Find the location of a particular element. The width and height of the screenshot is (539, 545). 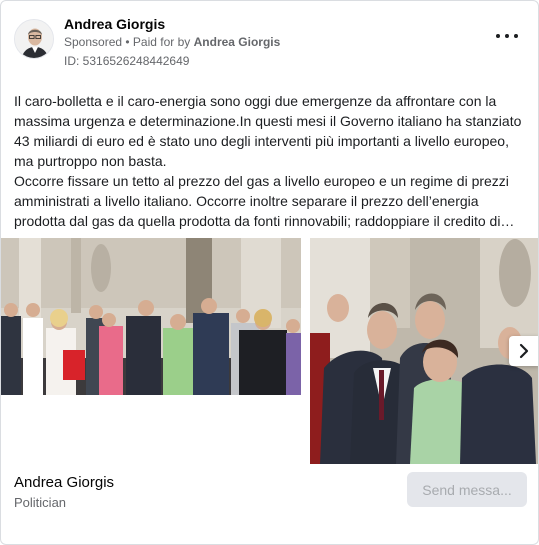

sponsored-meta: Sponsored • Paid for by Andrea Giorgis is located at coordinates (172, 42).